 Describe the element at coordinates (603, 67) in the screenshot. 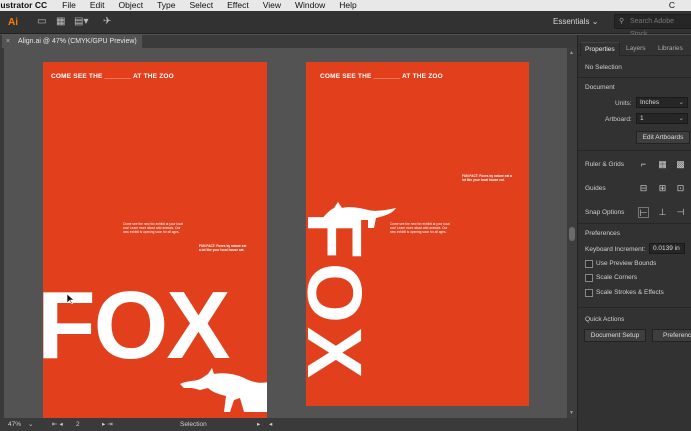

I see `selection-status: No Selection` at that location.